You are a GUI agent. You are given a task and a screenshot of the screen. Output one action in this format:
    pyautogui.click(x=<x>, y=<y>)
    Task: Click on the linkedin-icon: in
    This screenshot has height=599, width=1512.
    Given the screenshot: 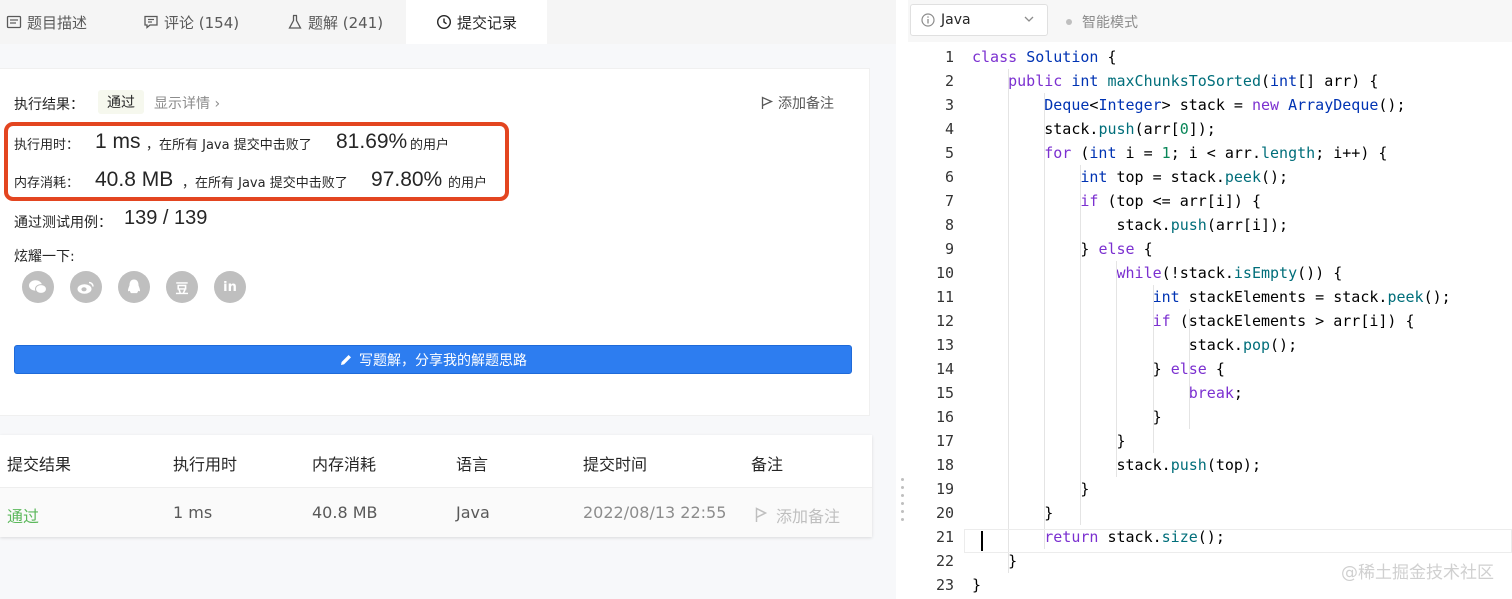 What is the action you would take?
    pyautogui.click(x=230, y=287)
    